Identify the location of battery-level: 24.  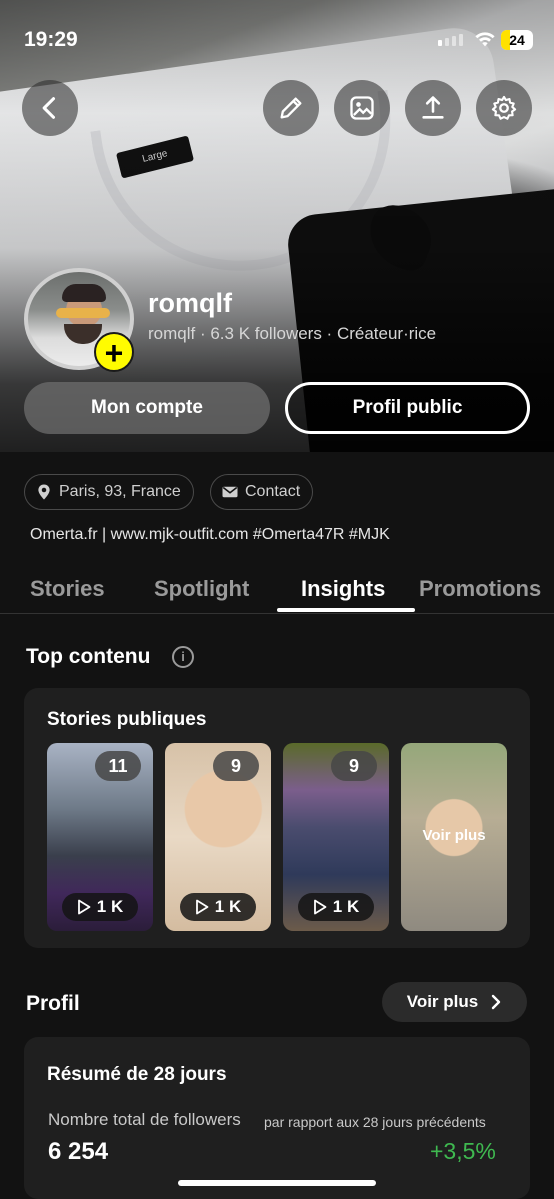
(517, 40).